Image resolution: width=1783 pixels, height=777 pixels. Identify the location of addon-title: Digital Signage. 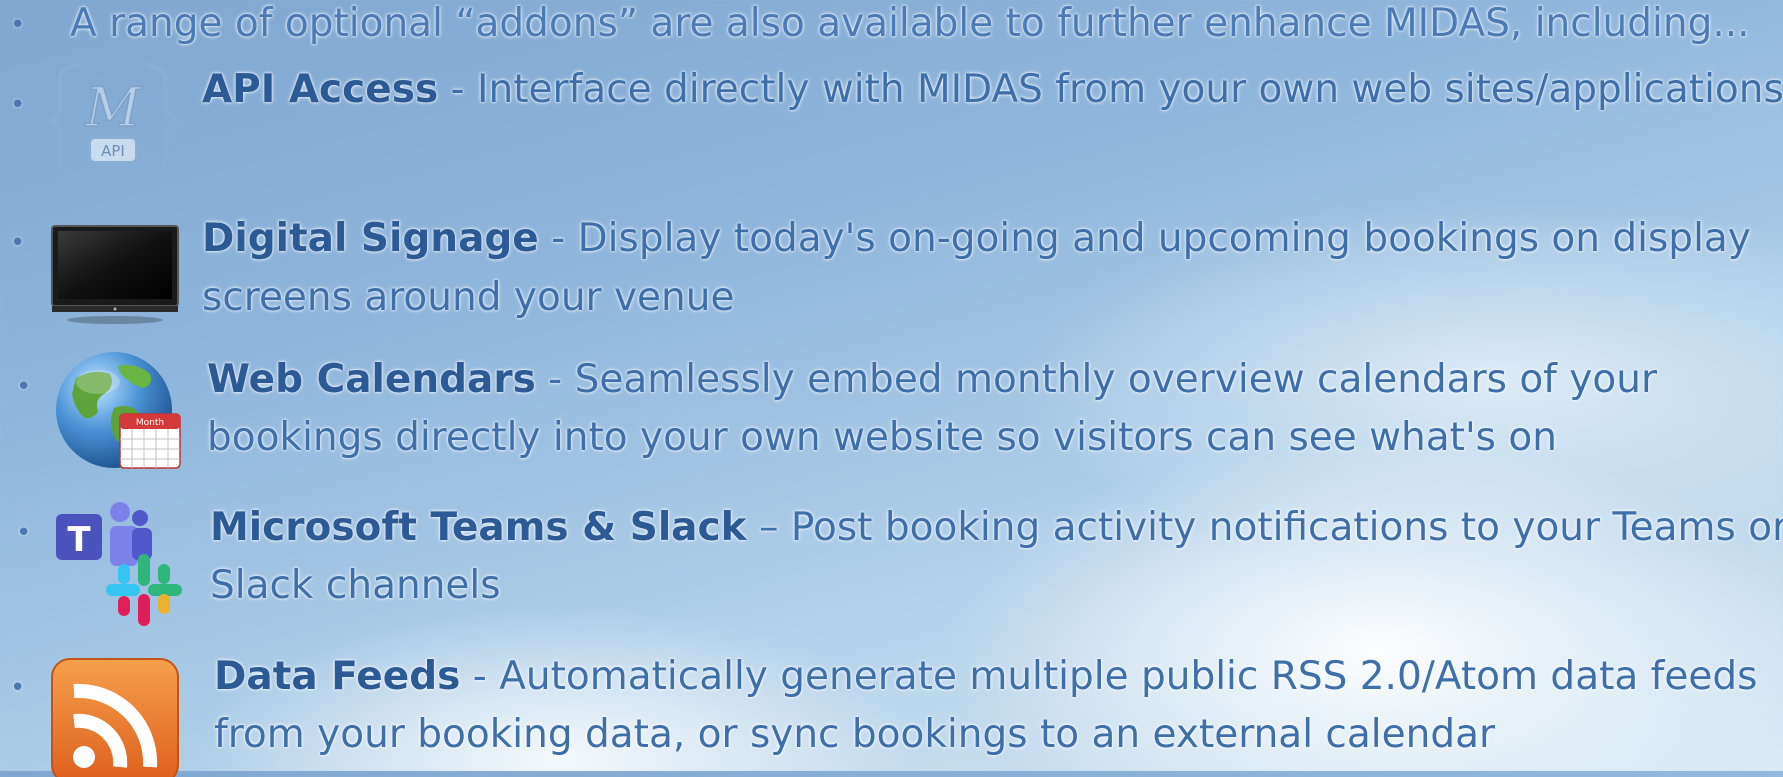
(370, 238).